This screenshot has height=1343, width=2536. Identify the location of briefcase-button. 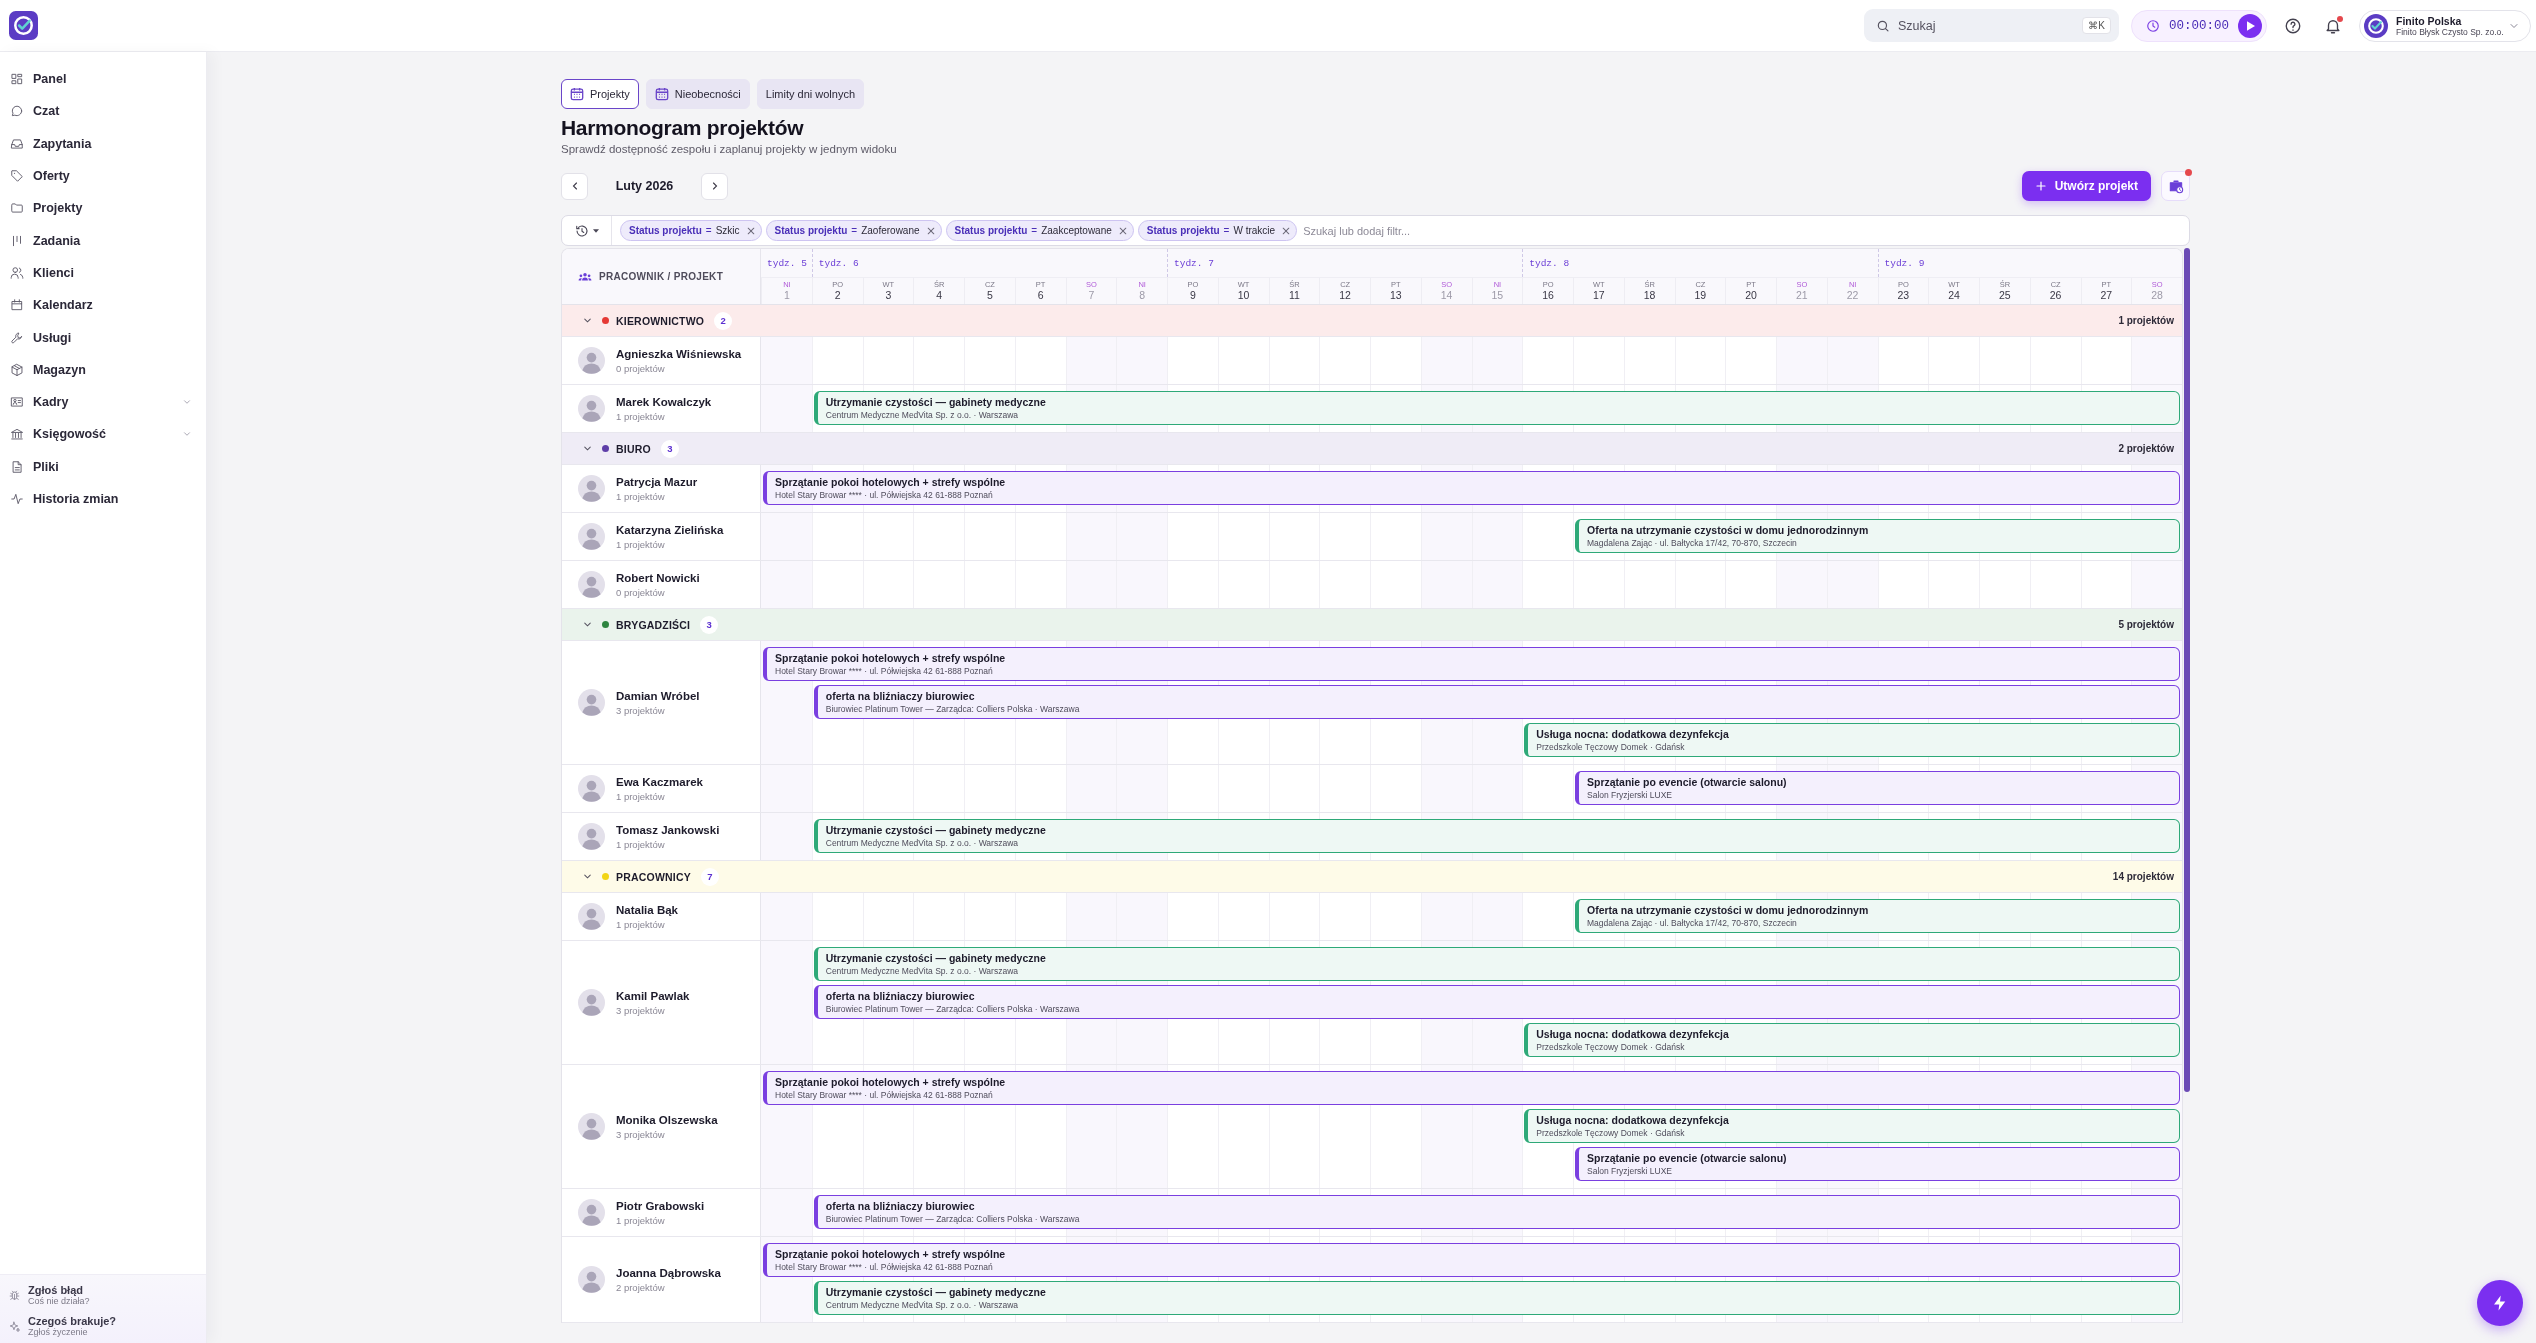
(2175, 186).